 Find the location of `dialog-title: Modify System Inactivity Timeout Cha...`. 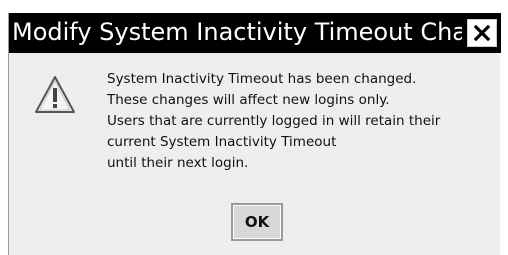

dialog-title: Modify System Inactivity Timeout Cha... is located at coordinates (237, 32).